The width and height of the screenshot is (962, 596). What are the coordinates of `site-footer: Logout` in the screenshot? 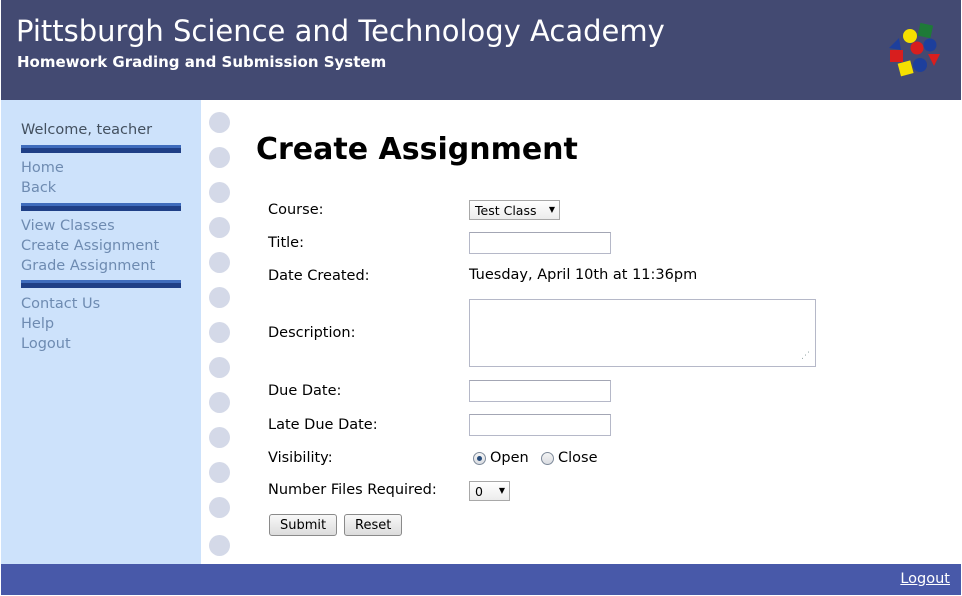 It's located at (481, 579).